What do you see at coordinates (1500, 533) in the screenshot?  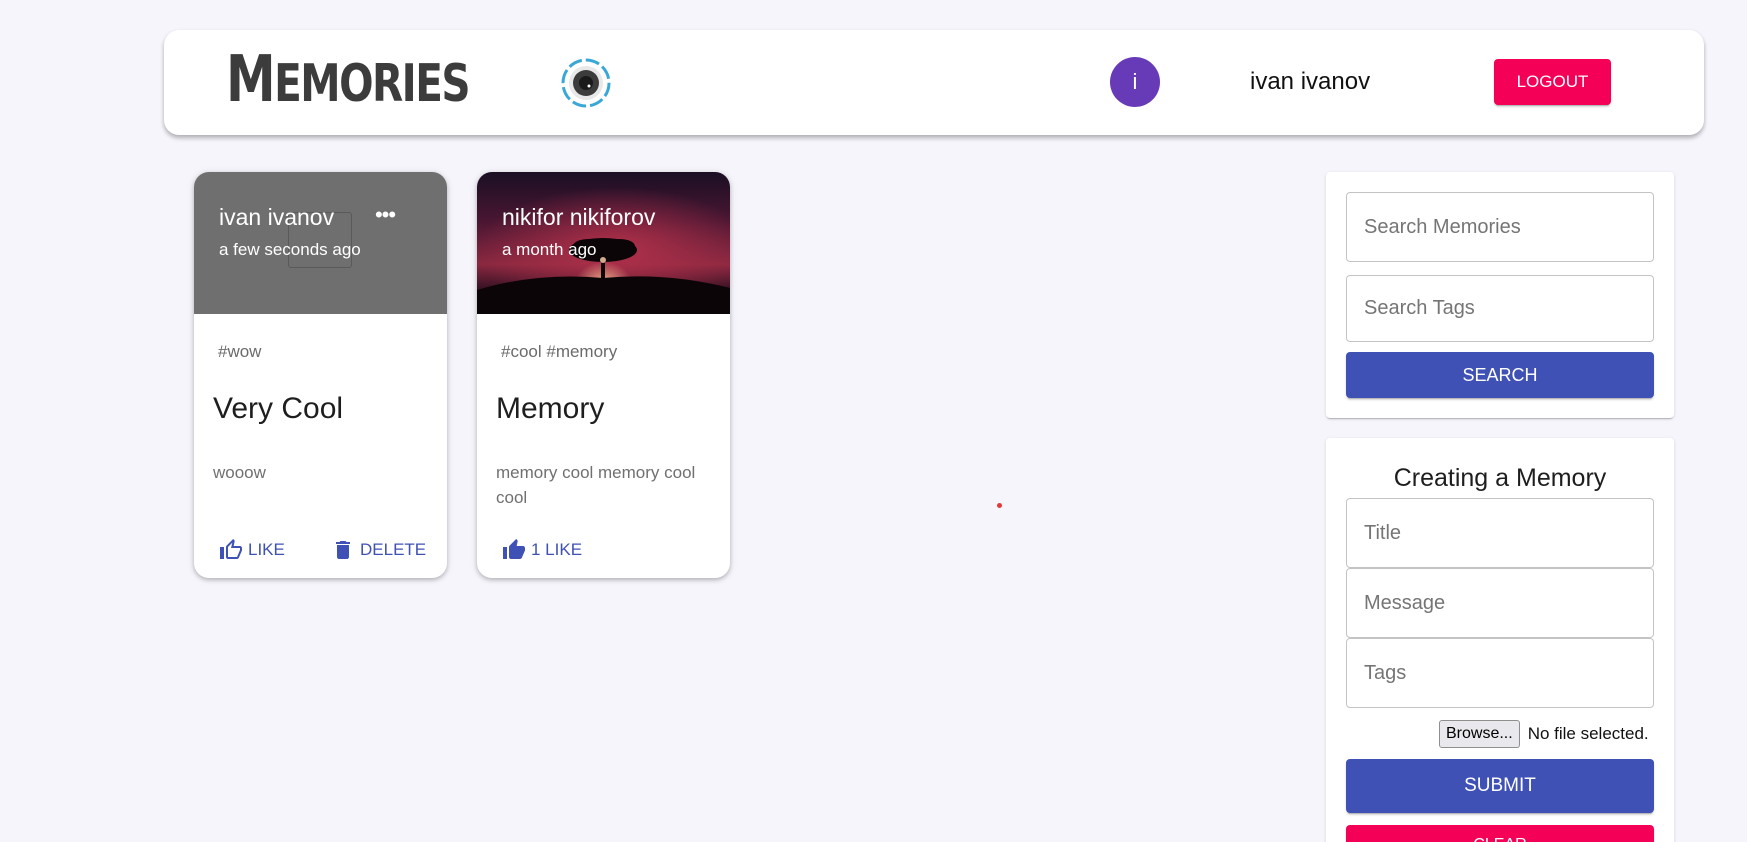 I see `title-field` at bounding box center [1500, 533].